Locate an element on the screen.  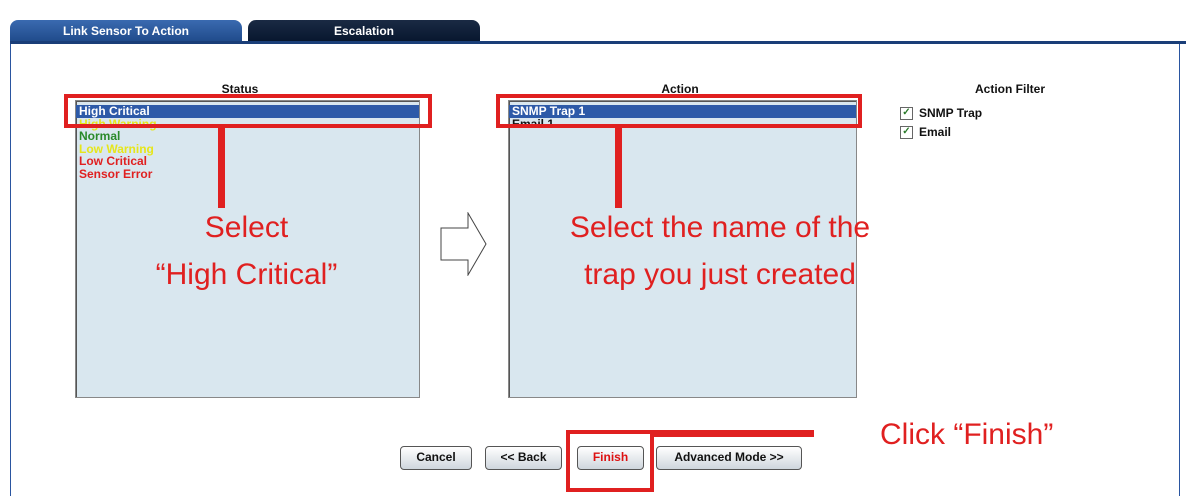
action-filter-title: Action Filter is located at coordinates (1009, 89).